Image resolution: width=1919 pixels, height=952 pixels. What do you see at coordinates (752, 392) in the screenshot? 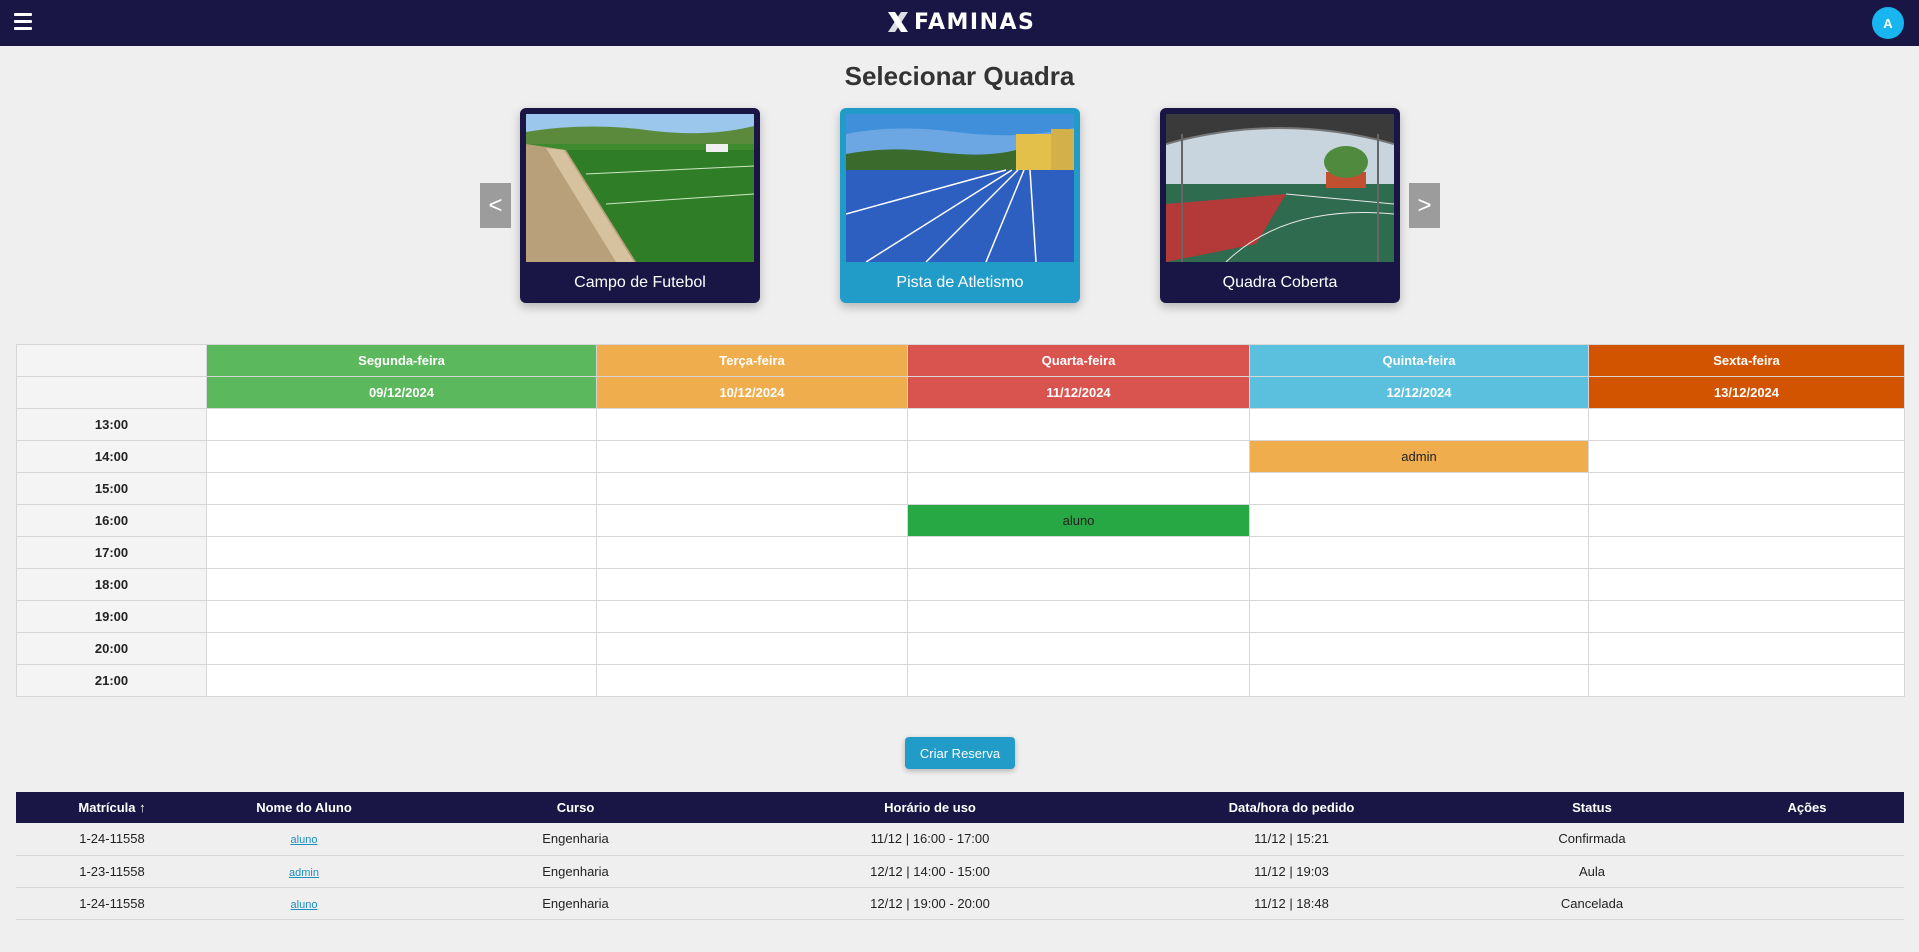
I see `day-date: 10/12/2024` at bounding box center [752, 392].